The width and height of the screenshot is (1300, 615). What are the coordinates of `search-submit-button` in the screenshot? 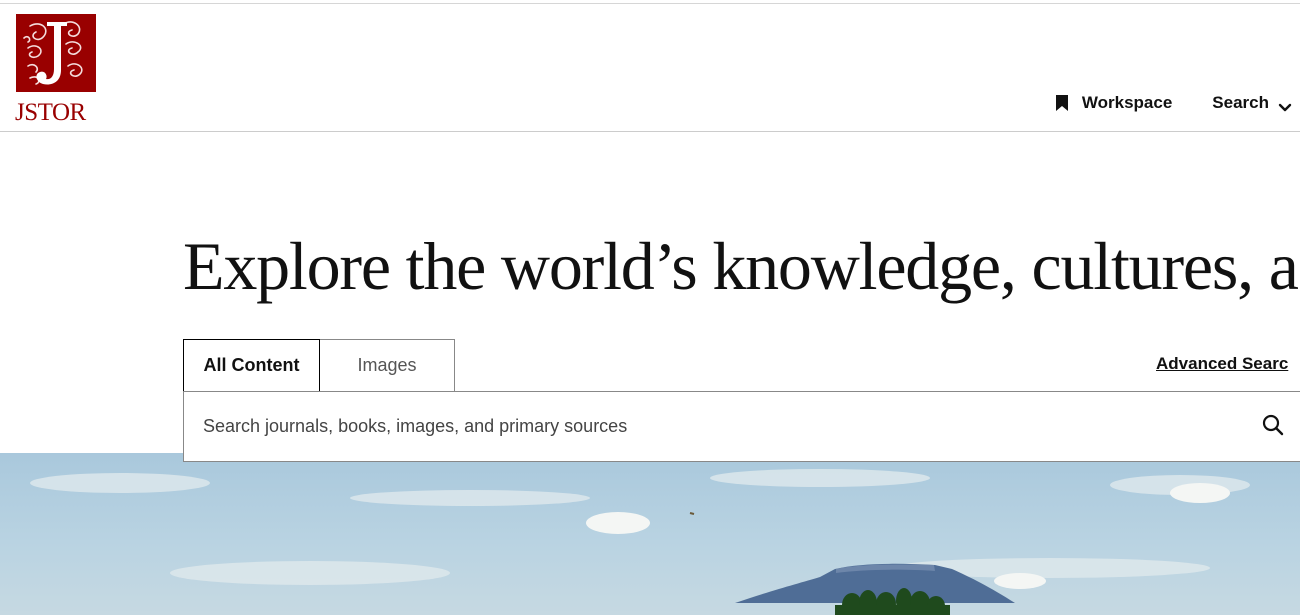 It's located at (1273, 427).